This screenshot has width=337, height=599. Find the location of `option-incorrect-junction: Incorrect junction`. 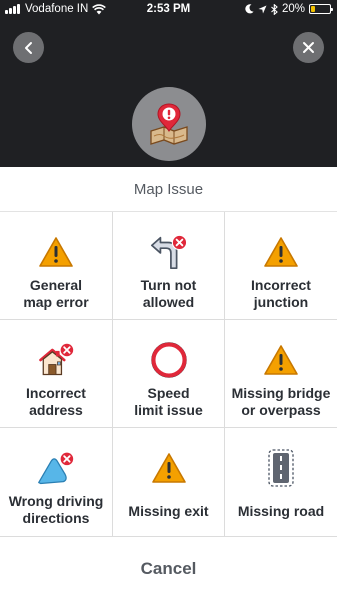

option-incorrect-junction: Incorrect junction is located at coordinates (281, 266).